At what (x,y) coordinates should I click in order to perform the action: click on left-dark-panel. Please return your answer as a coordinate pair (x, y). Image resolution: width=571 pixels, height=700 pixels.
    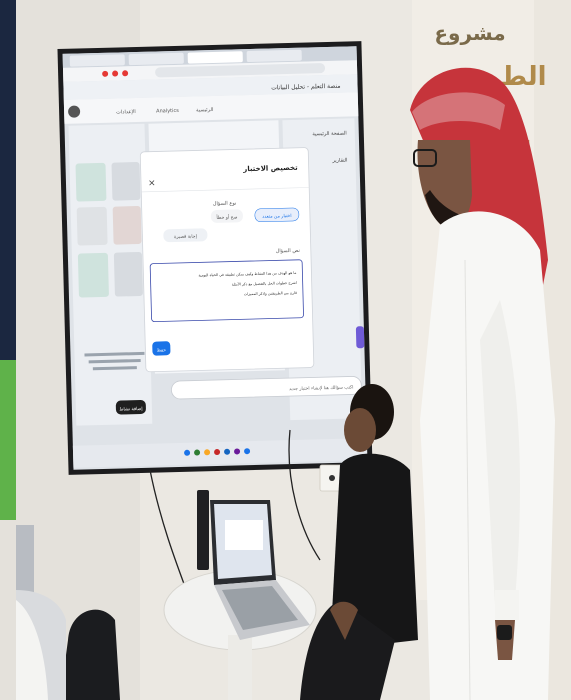
    Looking at the image, I should click on (8, 180).